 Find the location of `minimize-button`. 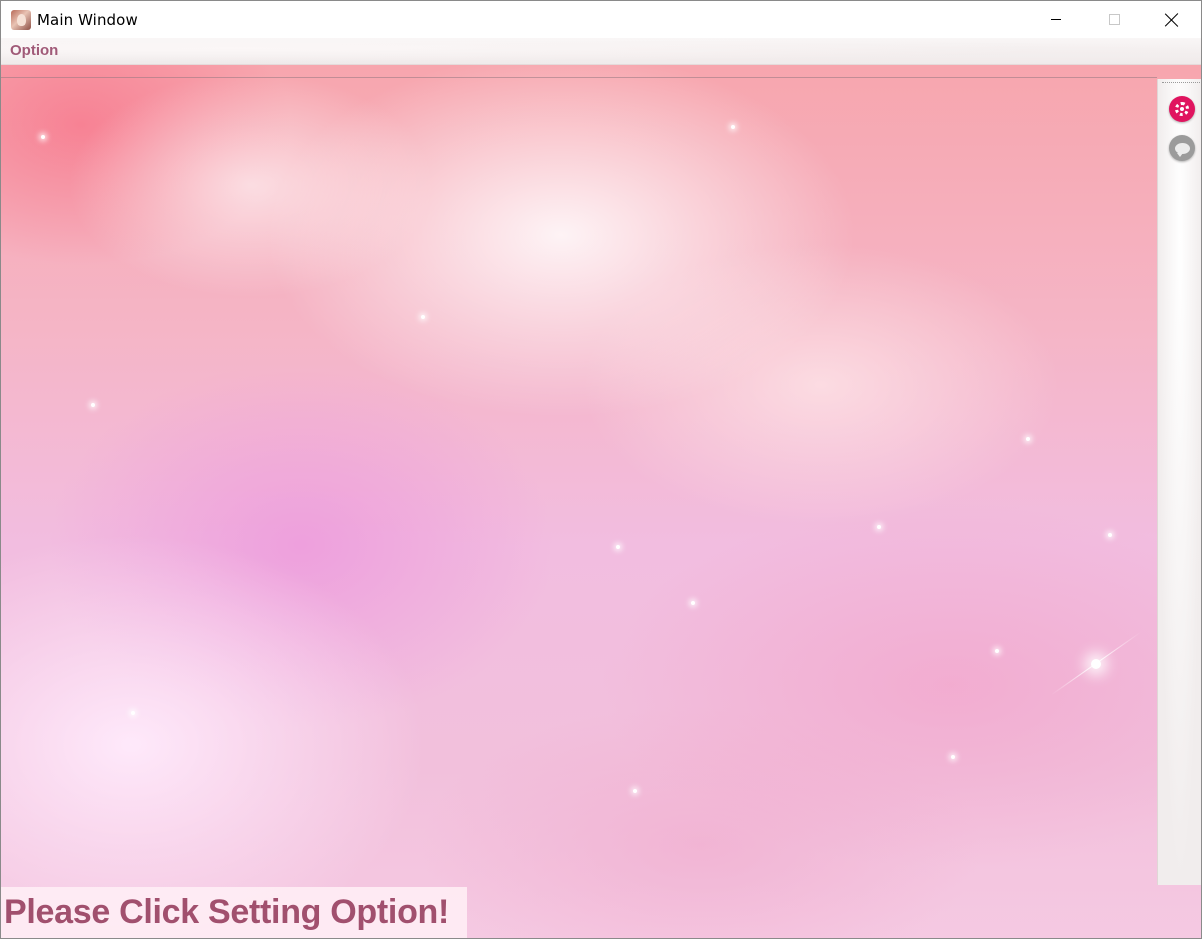

minimize-button is located at coordinates (1056, 19).